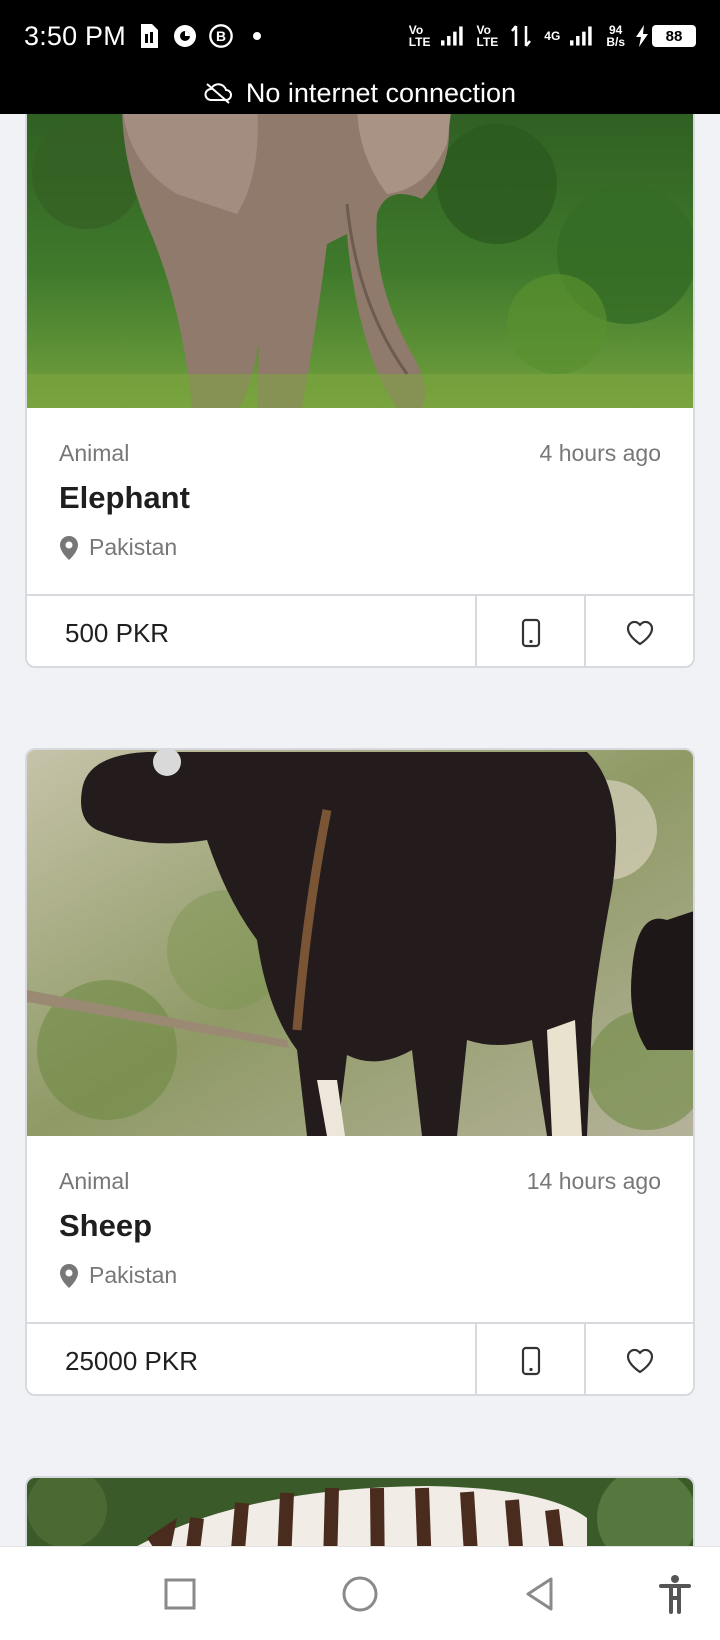 The image size is (720, 1640). What do you see at coordinates (360, 1358) in the screenshot?
I see `listing-footer: 25000 PKR` at bounding box center [360, 1358].